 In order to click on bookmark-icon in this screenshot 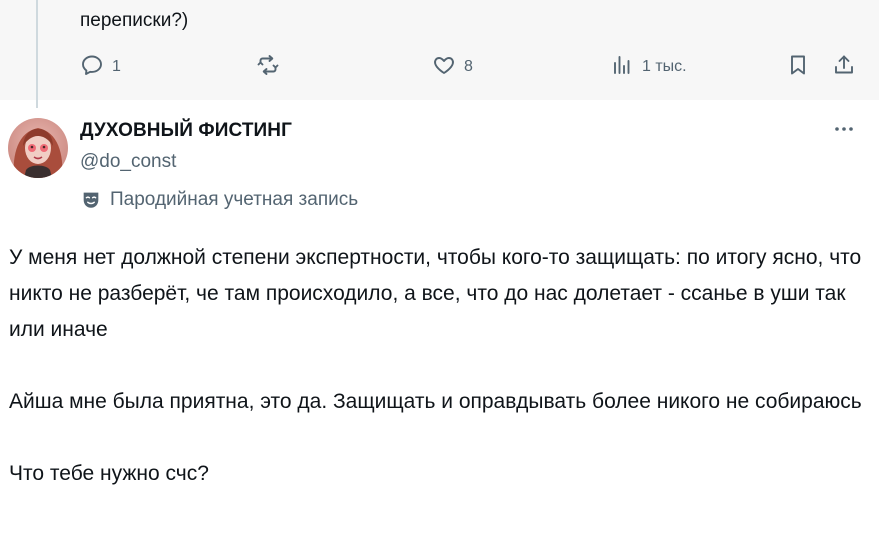, I will do `click(798, 67)`.